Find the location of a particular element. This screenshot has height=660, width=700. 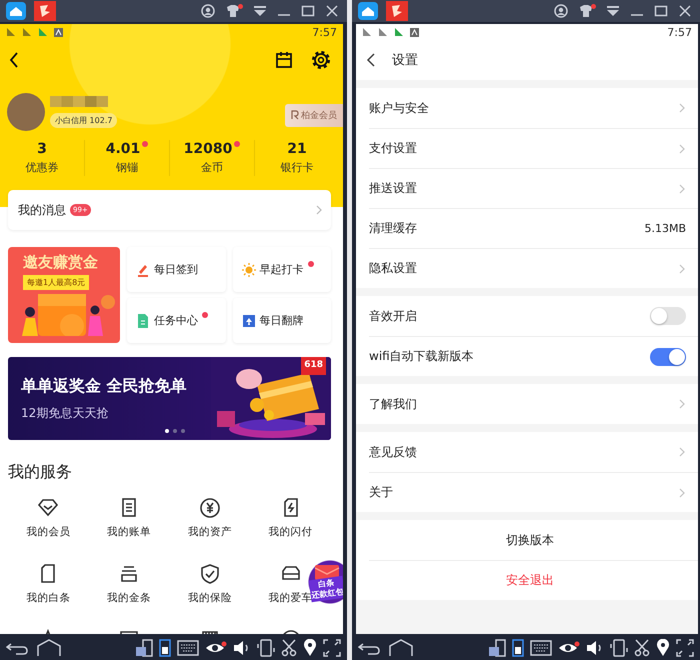

promo-banner: 单单返奖金 全民抢免单 12期免息天天抢 618 is located at coordinates (169, 398).